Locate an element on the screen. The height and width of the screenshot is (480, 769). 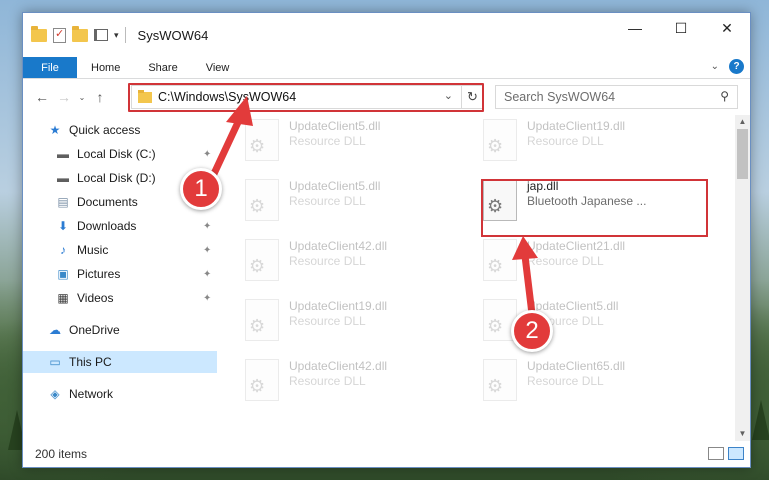
sidebar-item-label: OneDrive is located at coordinates (94, 330).